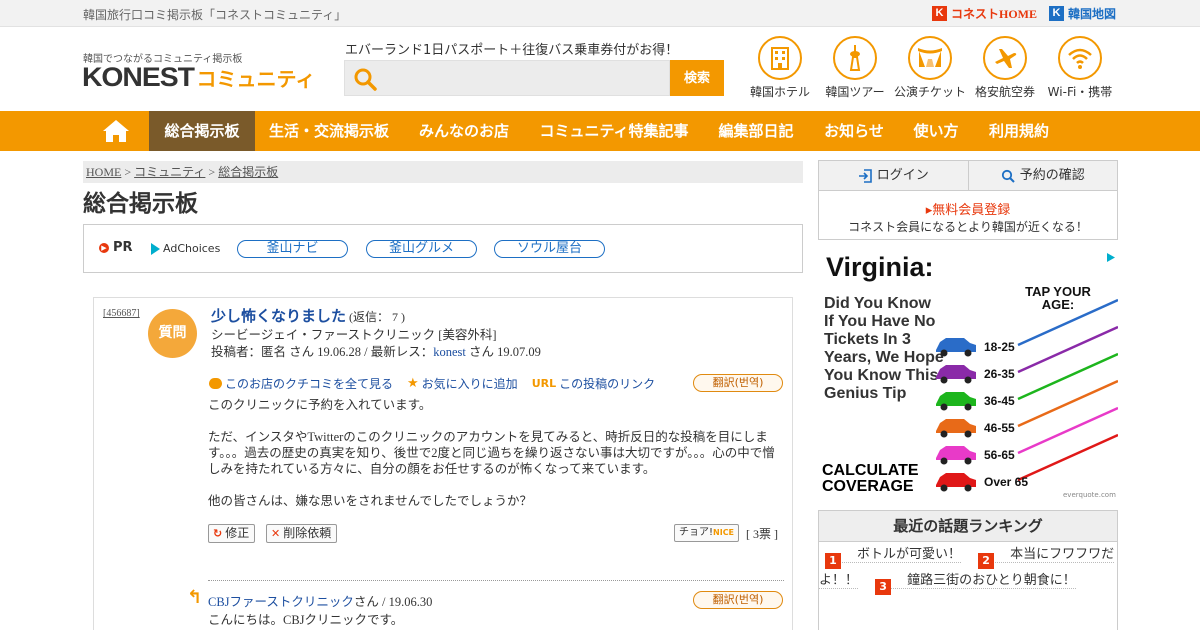 The width and height of the screenshot is (1200, 630). Describe the element at coordinates (169, 172) in the screenshot. I see `breadcrumb-community: コミュニティ` at that location.